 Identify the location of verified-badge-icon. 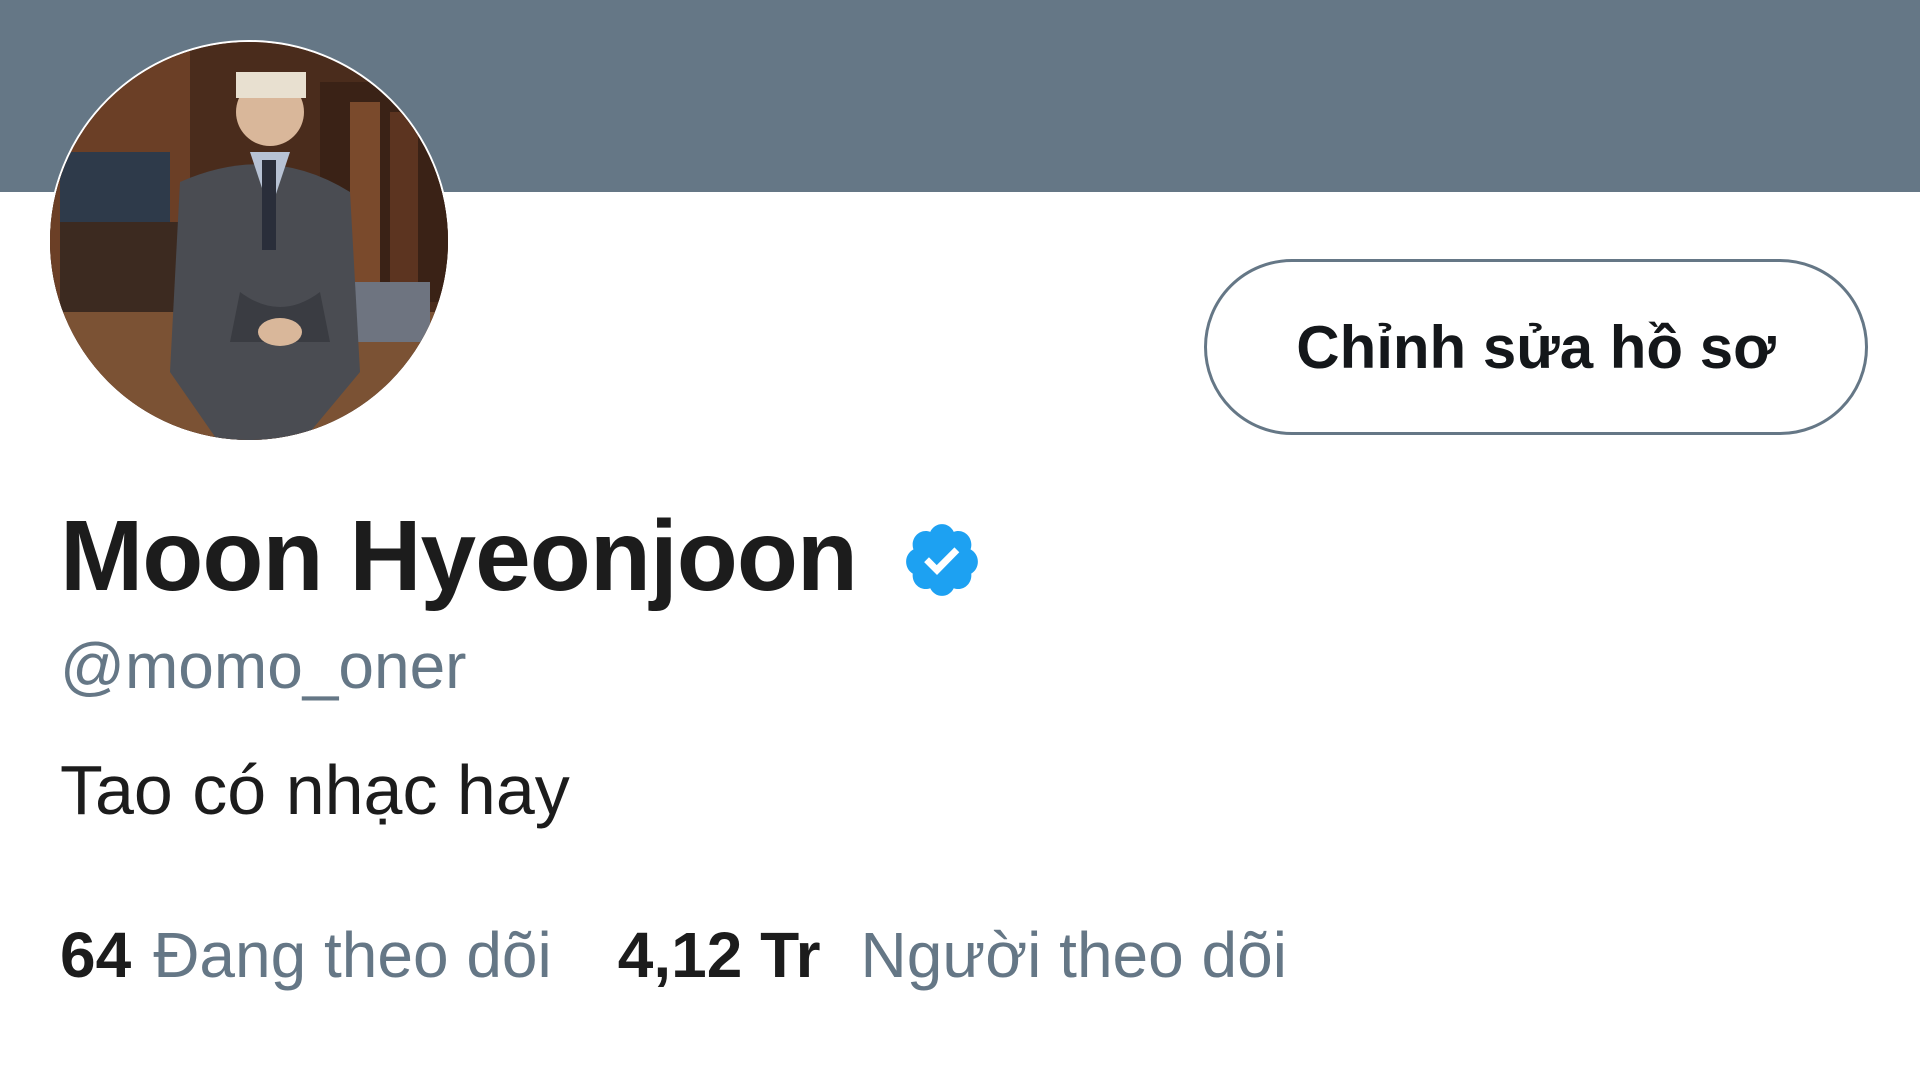
(942, 560).